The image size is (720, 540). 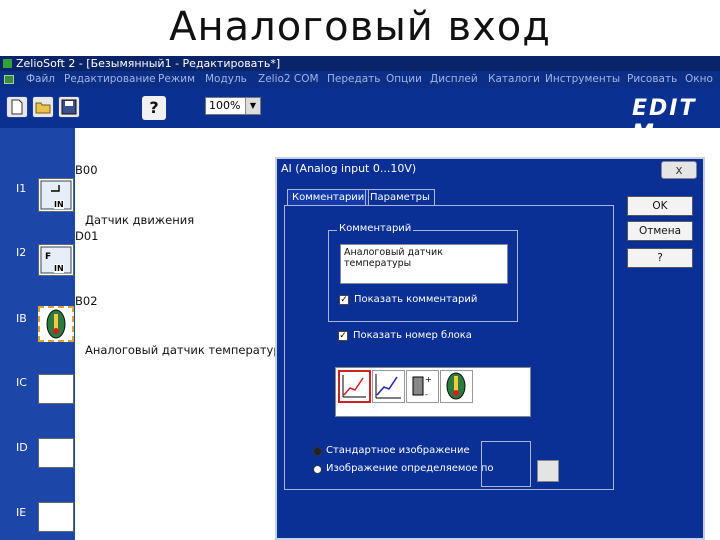 What do you see at coordinates (154, 108) in the screenshot?
I see `help-button: ?` at bounding box center [154, 108].